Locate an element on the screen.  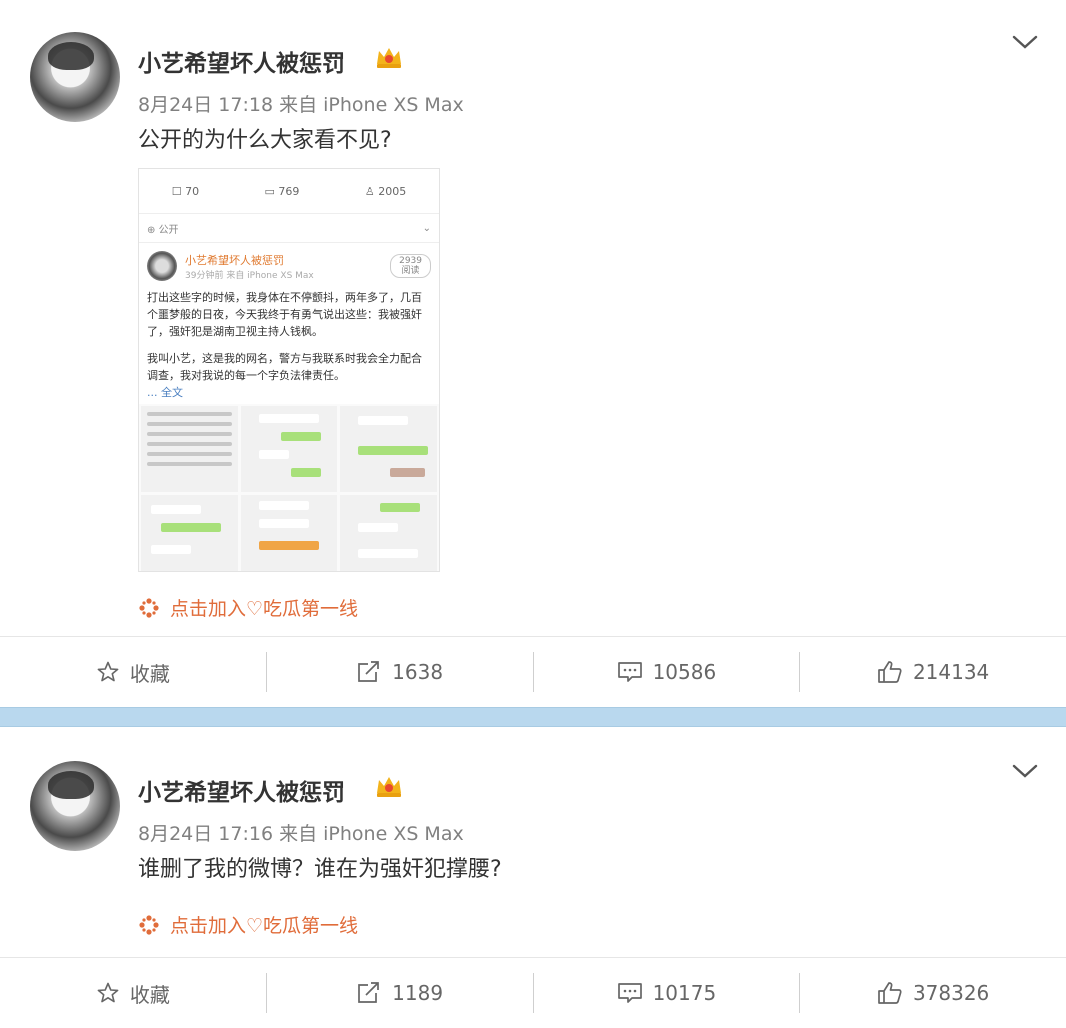
repost-button: 1638 is located at coordinates (400, 672).